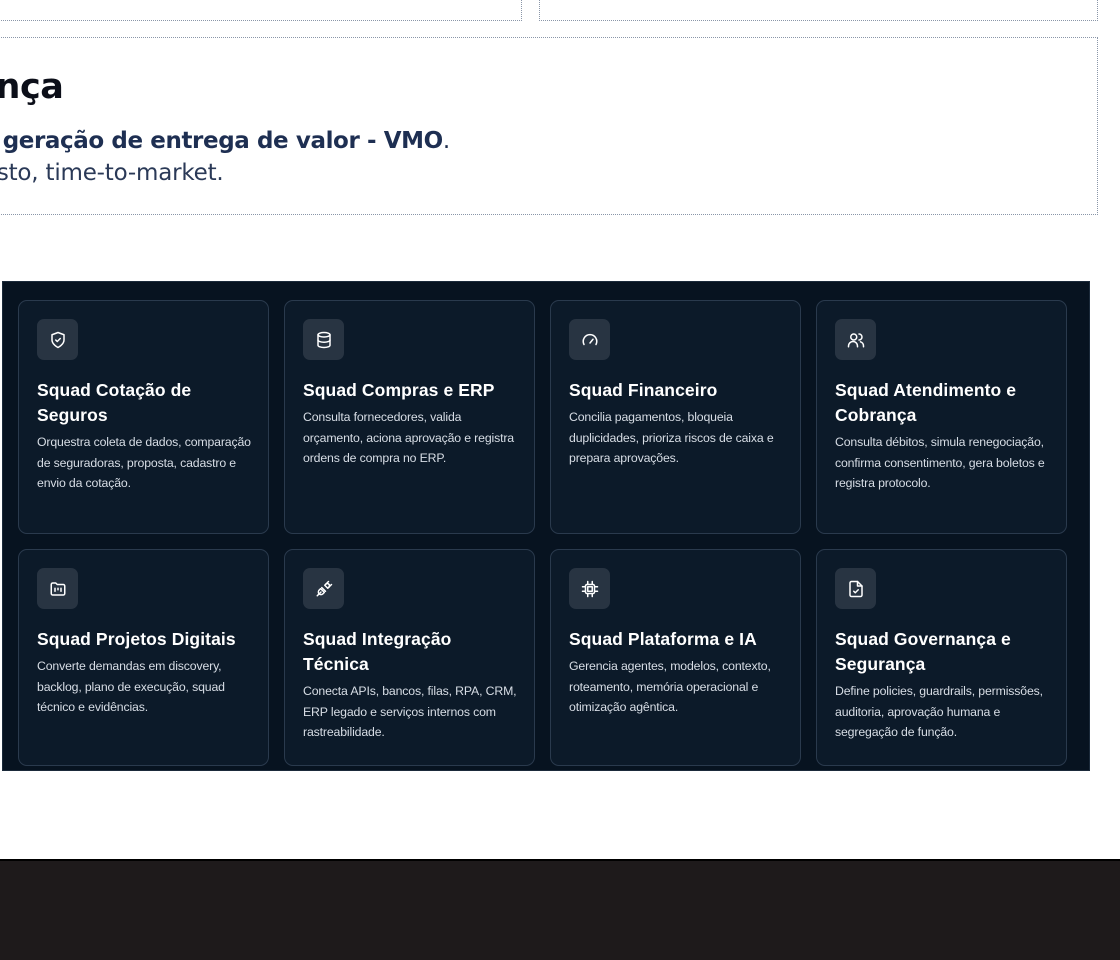  Describe the element at coordinates (589, 339) in the screenshot. I see `gauge-icon` at that location.